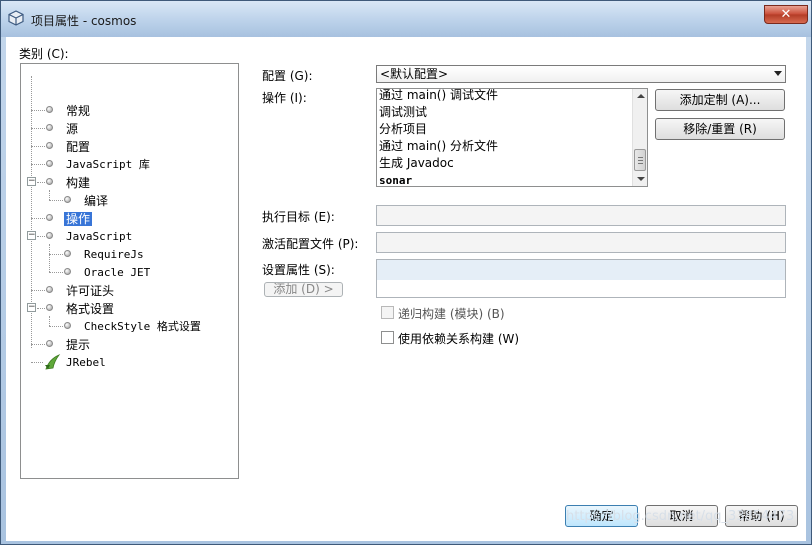 Image resolution: width=812 pixels, height=545 pixels. Describe the element at coordinates (284, 98) in the screenshot. I see `actions-label: 操作 (I):` at that location.